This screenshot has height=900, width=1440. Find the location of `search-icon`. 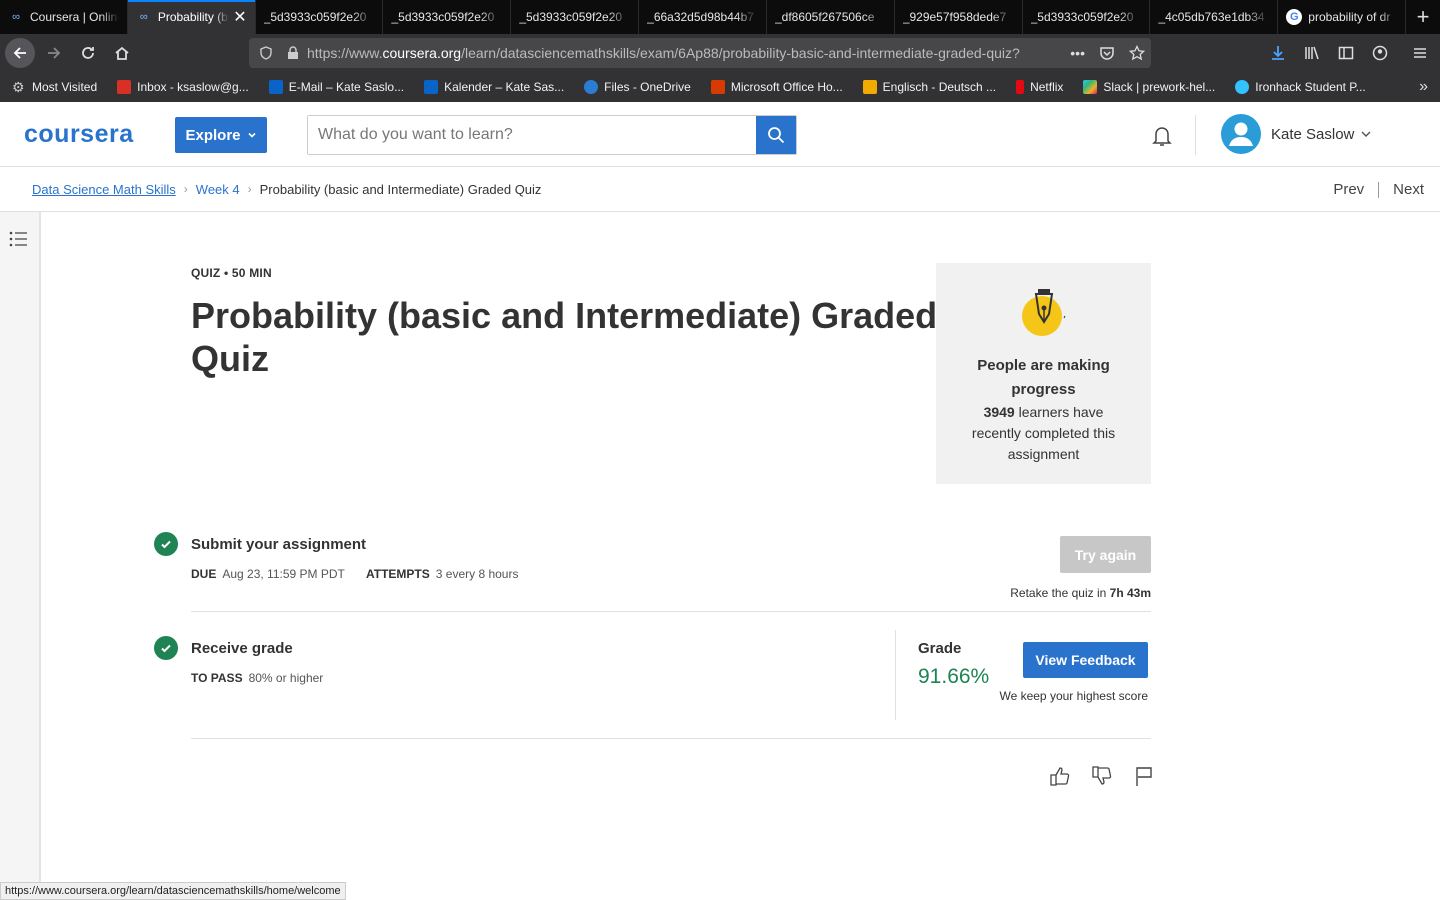

search-icon is located at coordinates (776, 135).